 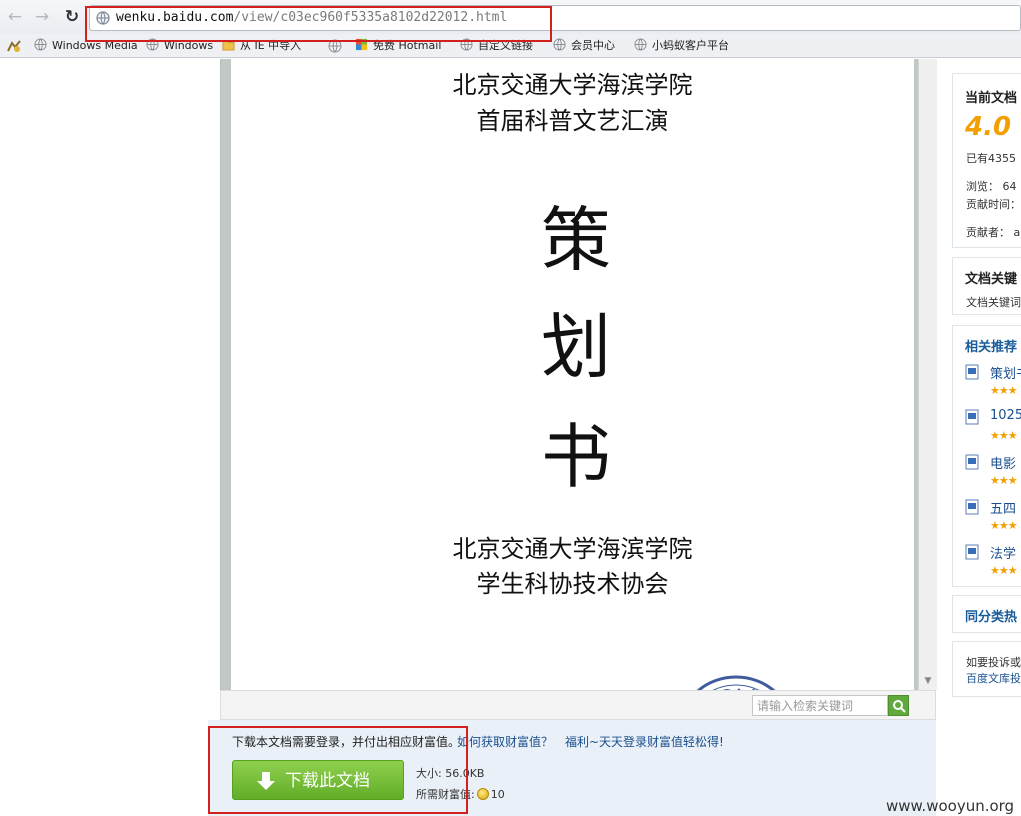 I want to click on related-item: 法学 ★★★, so click(x=993, y=562).